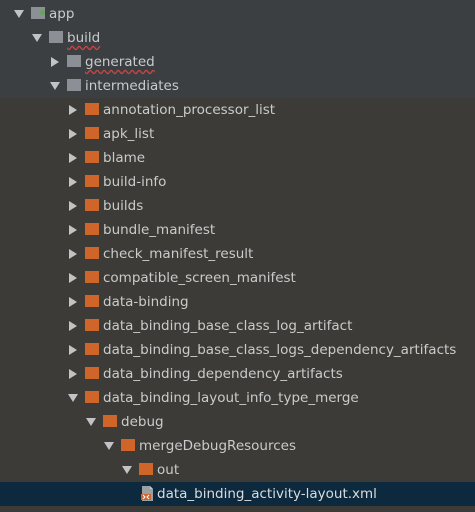  Describe the element at coordinates (228, 326) in the screenshot. I see `tree-item-label: data_binding_base_class_log_artifact` at that location.